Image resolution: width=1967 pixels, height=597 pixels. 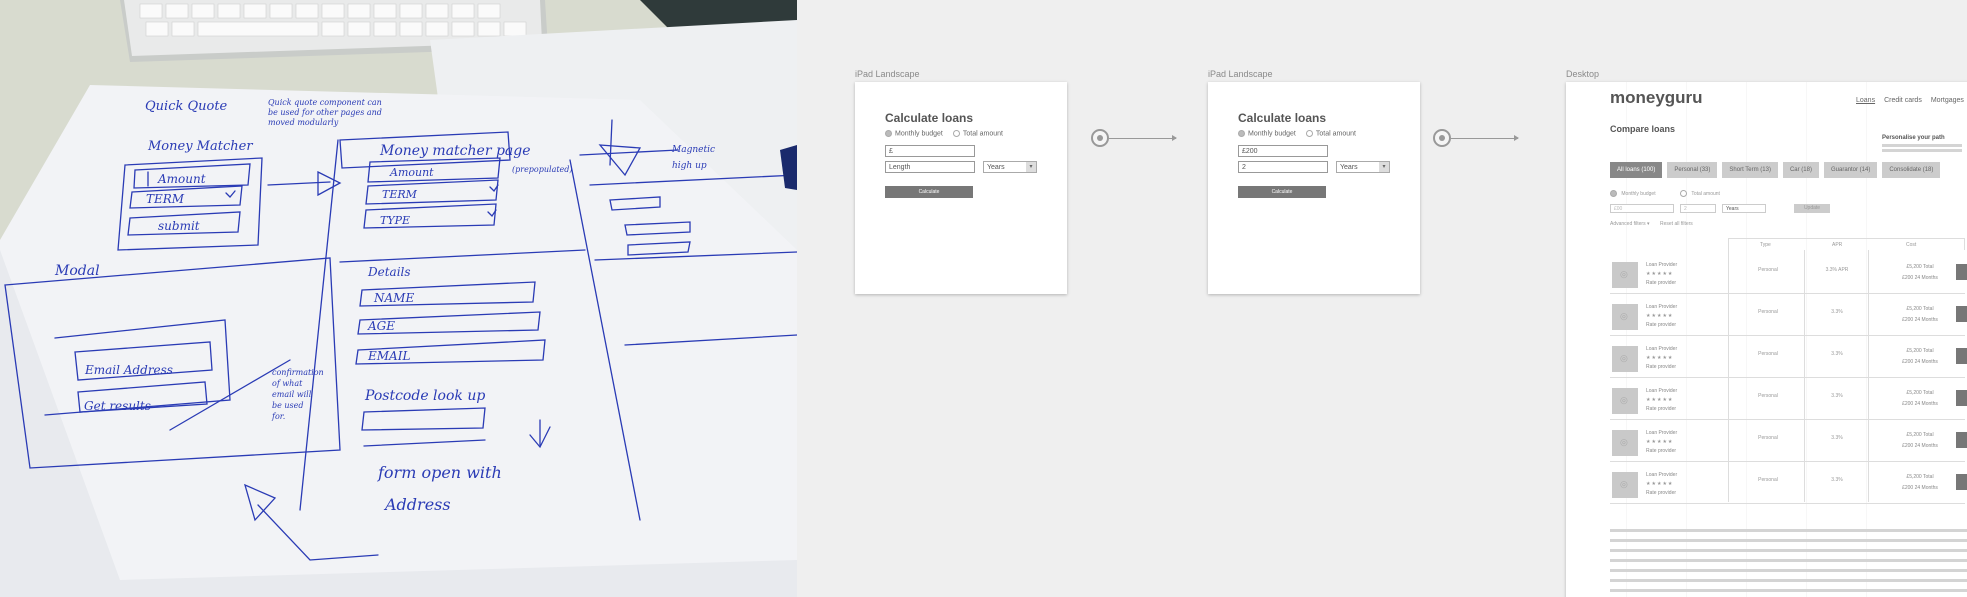 I want to click on advanced-filters-label: Advanced filters, so click(x=1628, y=224).